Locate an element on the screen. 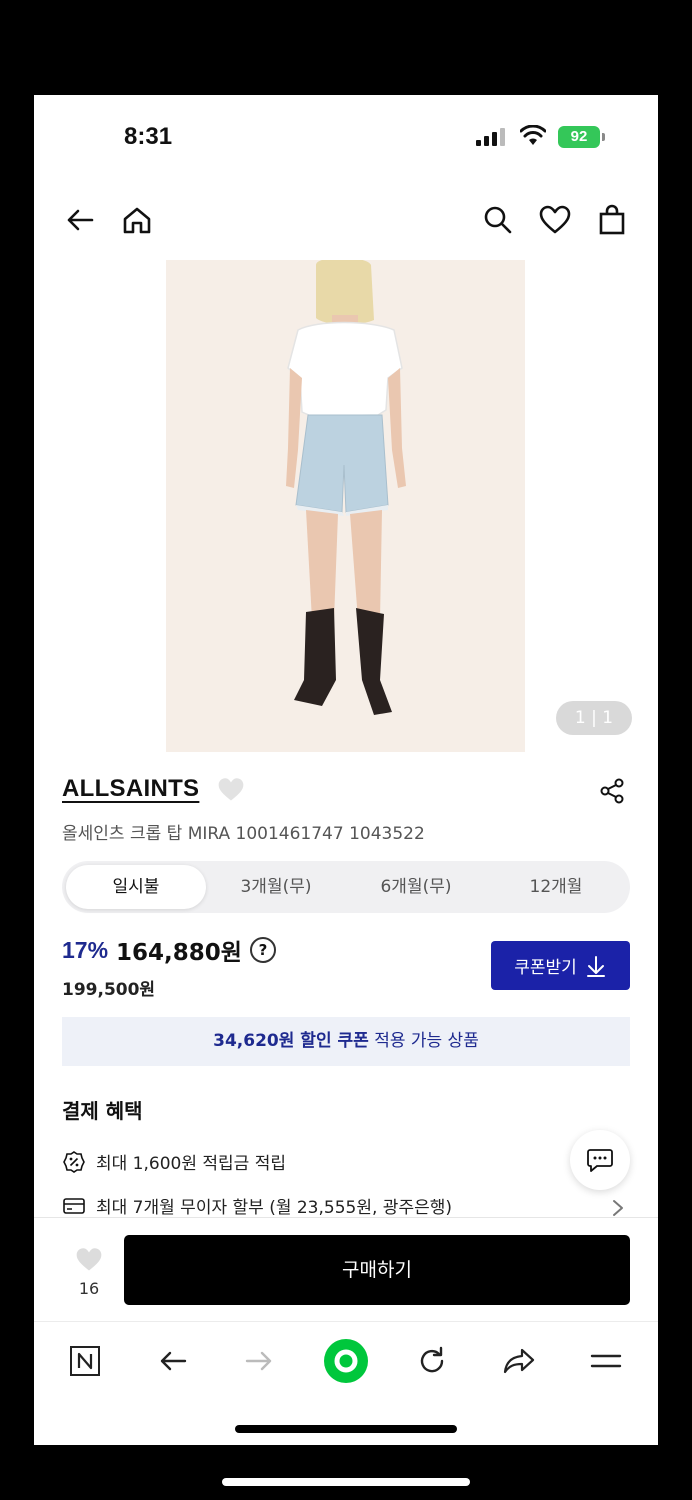 This screenshot has height=1500, width=692. wishlist-heart-icon is located at coordinates (555, 220).